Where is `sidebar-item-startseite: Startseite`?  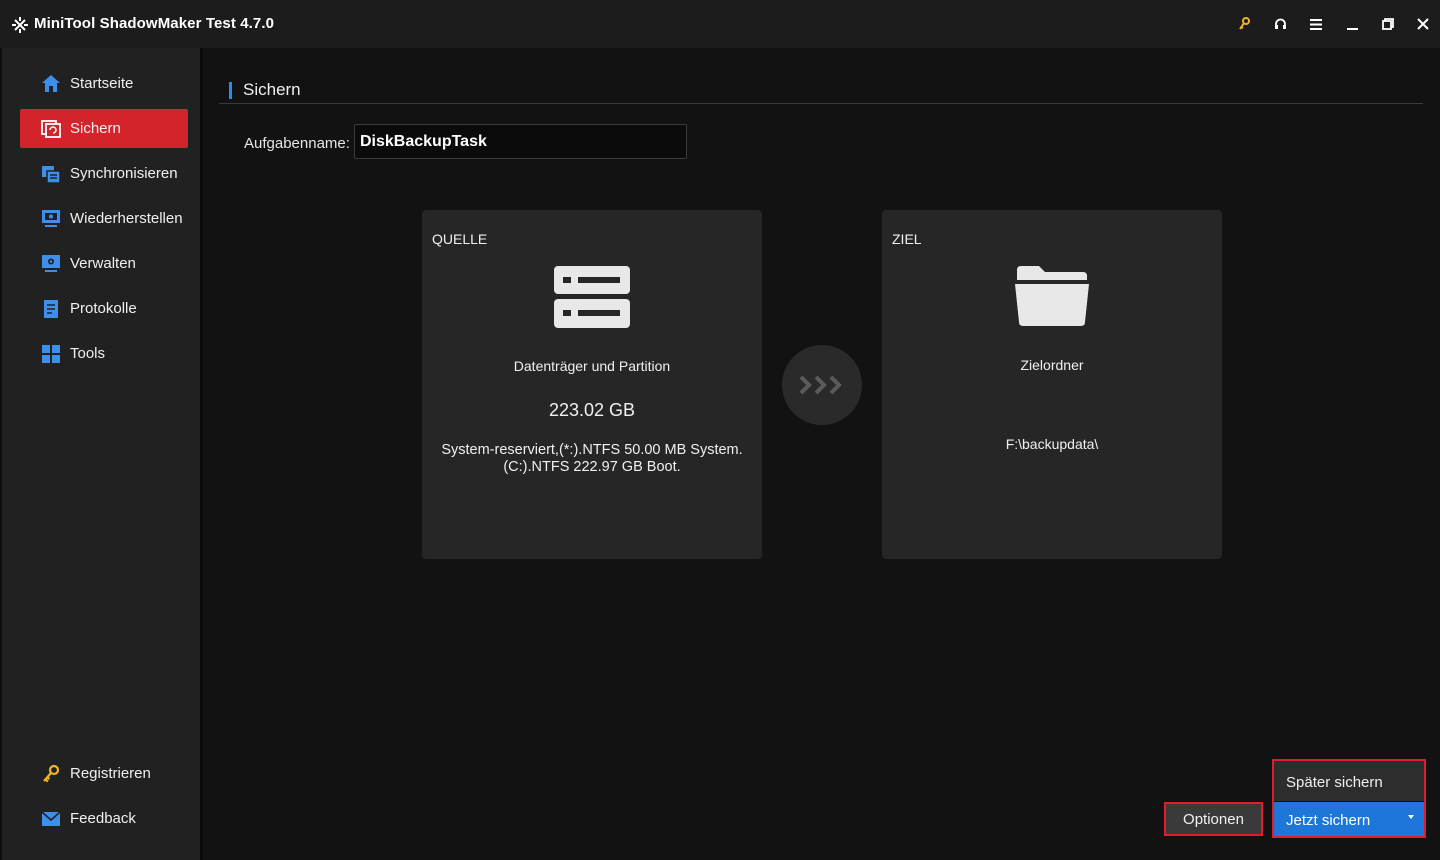 sidebar-item-startseite: Startseite is located at coordinates (104, 83).